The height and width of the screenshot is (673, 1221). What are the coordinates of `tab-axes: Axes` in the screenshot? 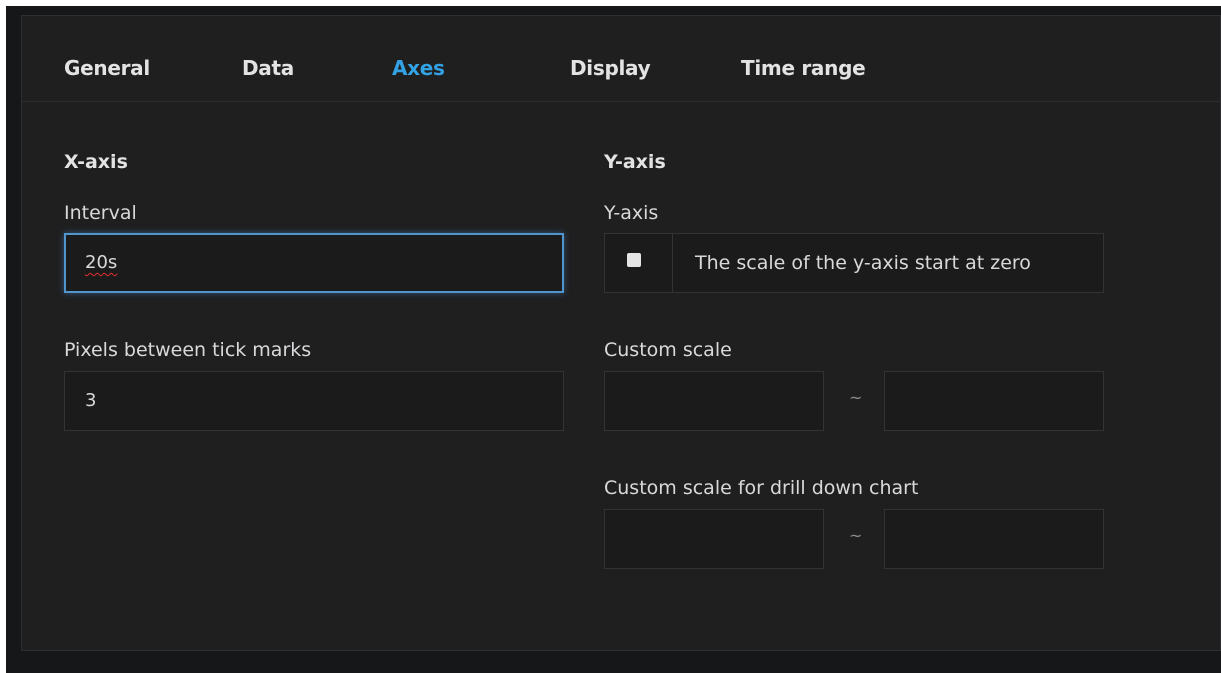 It's located at (418, 68).